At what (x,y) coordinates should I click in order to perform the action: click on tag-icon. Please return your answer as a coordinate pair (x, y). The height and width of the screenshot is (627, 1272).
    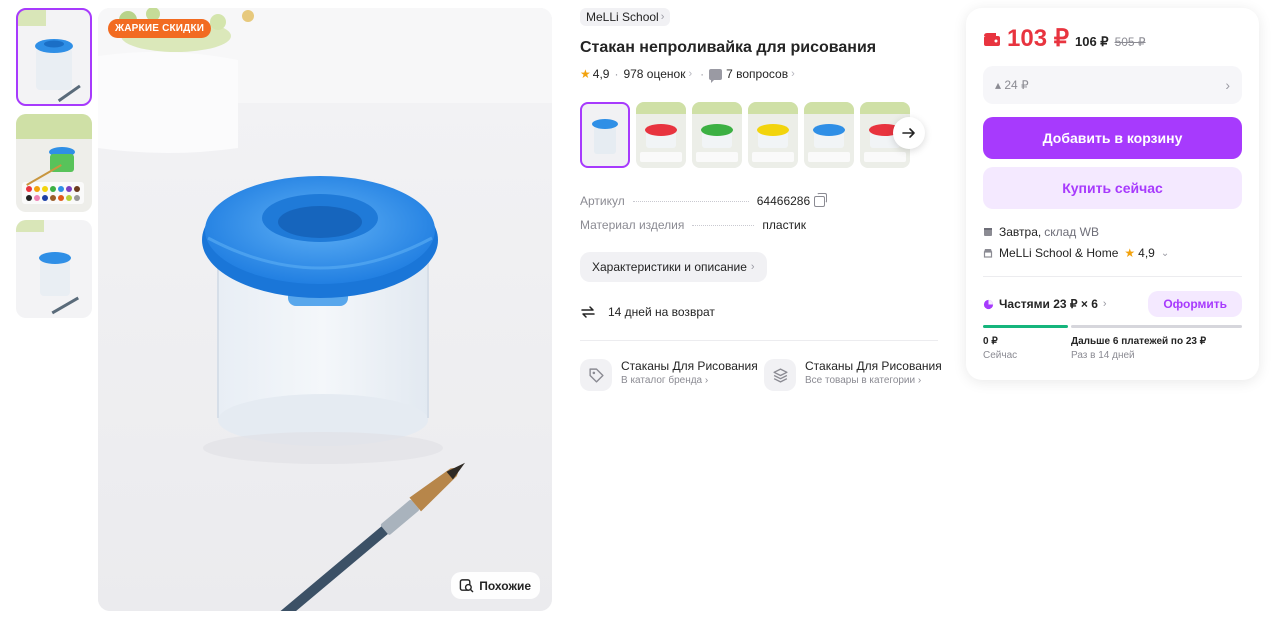
    Looking at the image, I should click on (596, 375).